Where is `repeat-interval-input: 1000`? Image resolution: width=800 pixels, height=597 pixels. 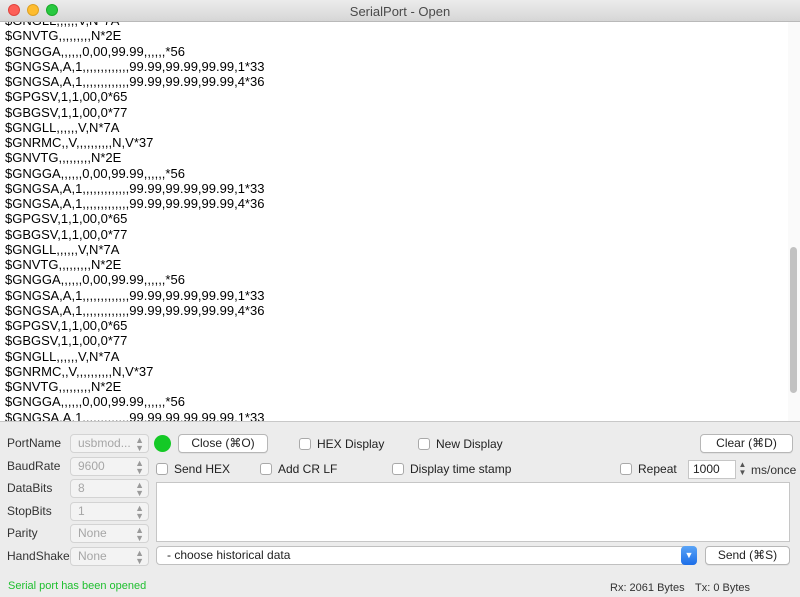 repeat-interval-input: 1000 is located at coordinates (712, 469).